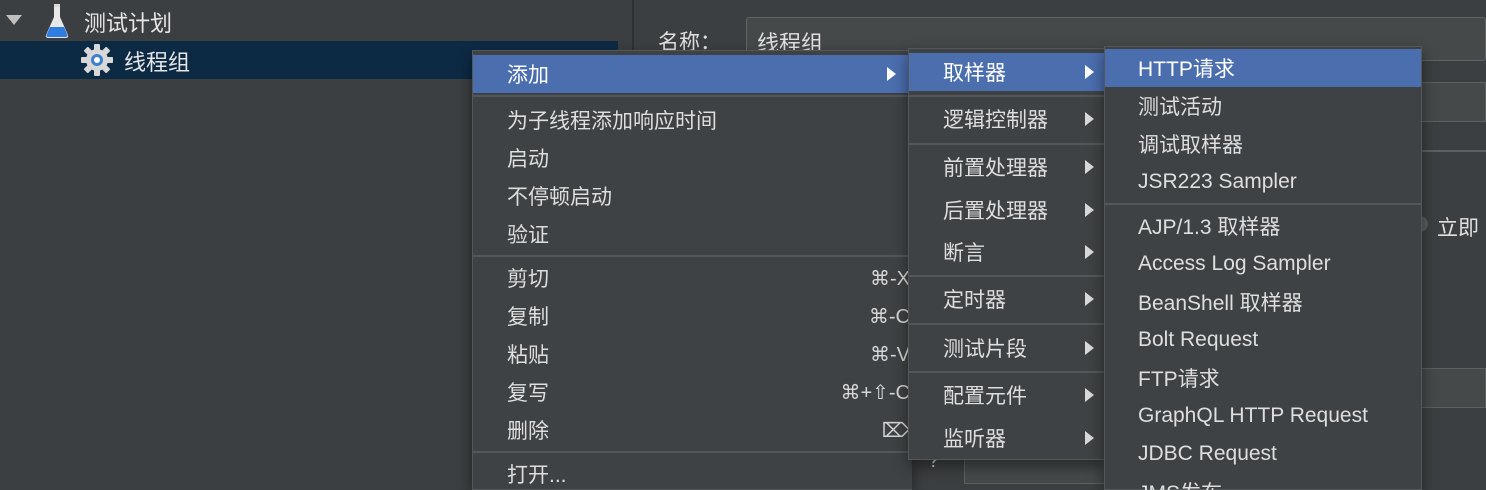 This screenshot has height=490, width=1486. What do you see at coordinates (692, 354) in the screenshot?
I see `menu-item-paste: 粘贴 ⌘-V` at bounding box center [692, 354].